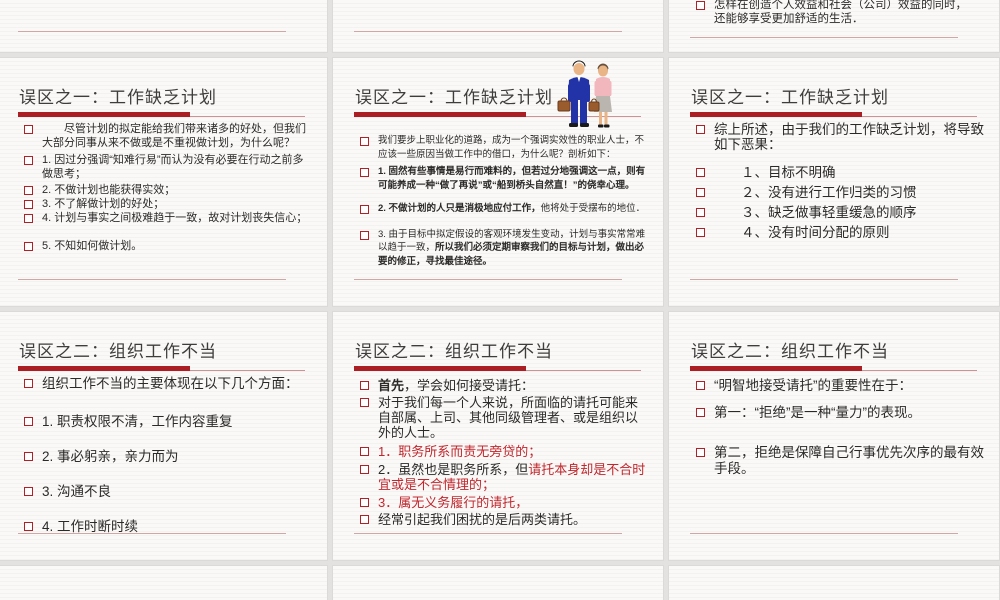 The width and height of the screenshot is (1000, 600). I want to click on bullet-text-segment: 3．属无义务履行的请托，, so click(453, 502).